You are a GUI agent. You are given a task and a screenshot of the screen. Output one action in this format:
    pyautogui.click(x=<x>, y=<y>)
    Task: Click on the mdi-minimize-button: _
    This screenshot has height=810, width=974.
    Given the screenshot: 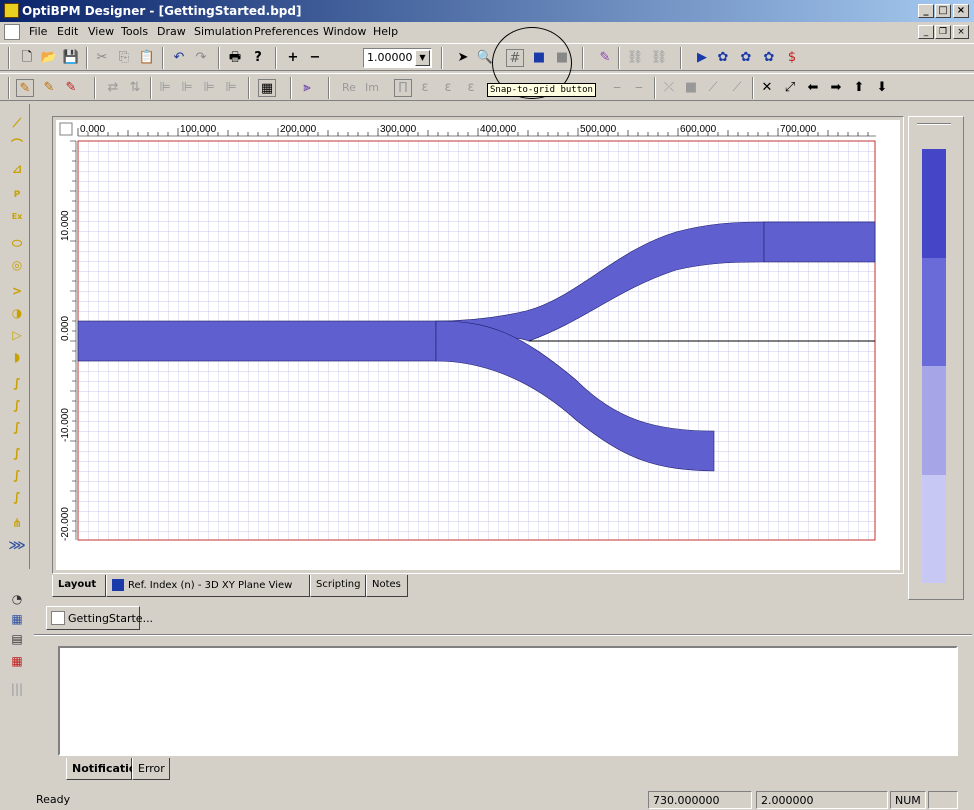 What is the action you would take?
    pyautogui.click(x=926, y=32)
    